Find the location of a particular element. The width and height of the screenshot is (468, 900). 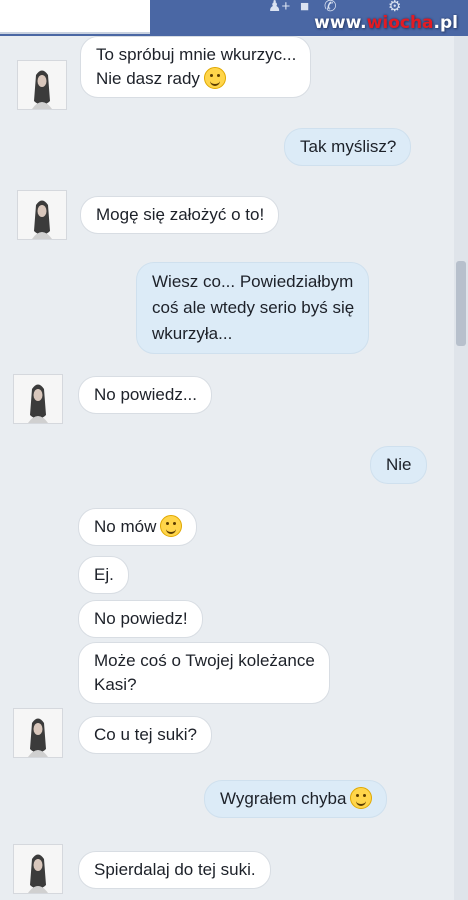

message-line: No mów is located at coordinates (138, 527).